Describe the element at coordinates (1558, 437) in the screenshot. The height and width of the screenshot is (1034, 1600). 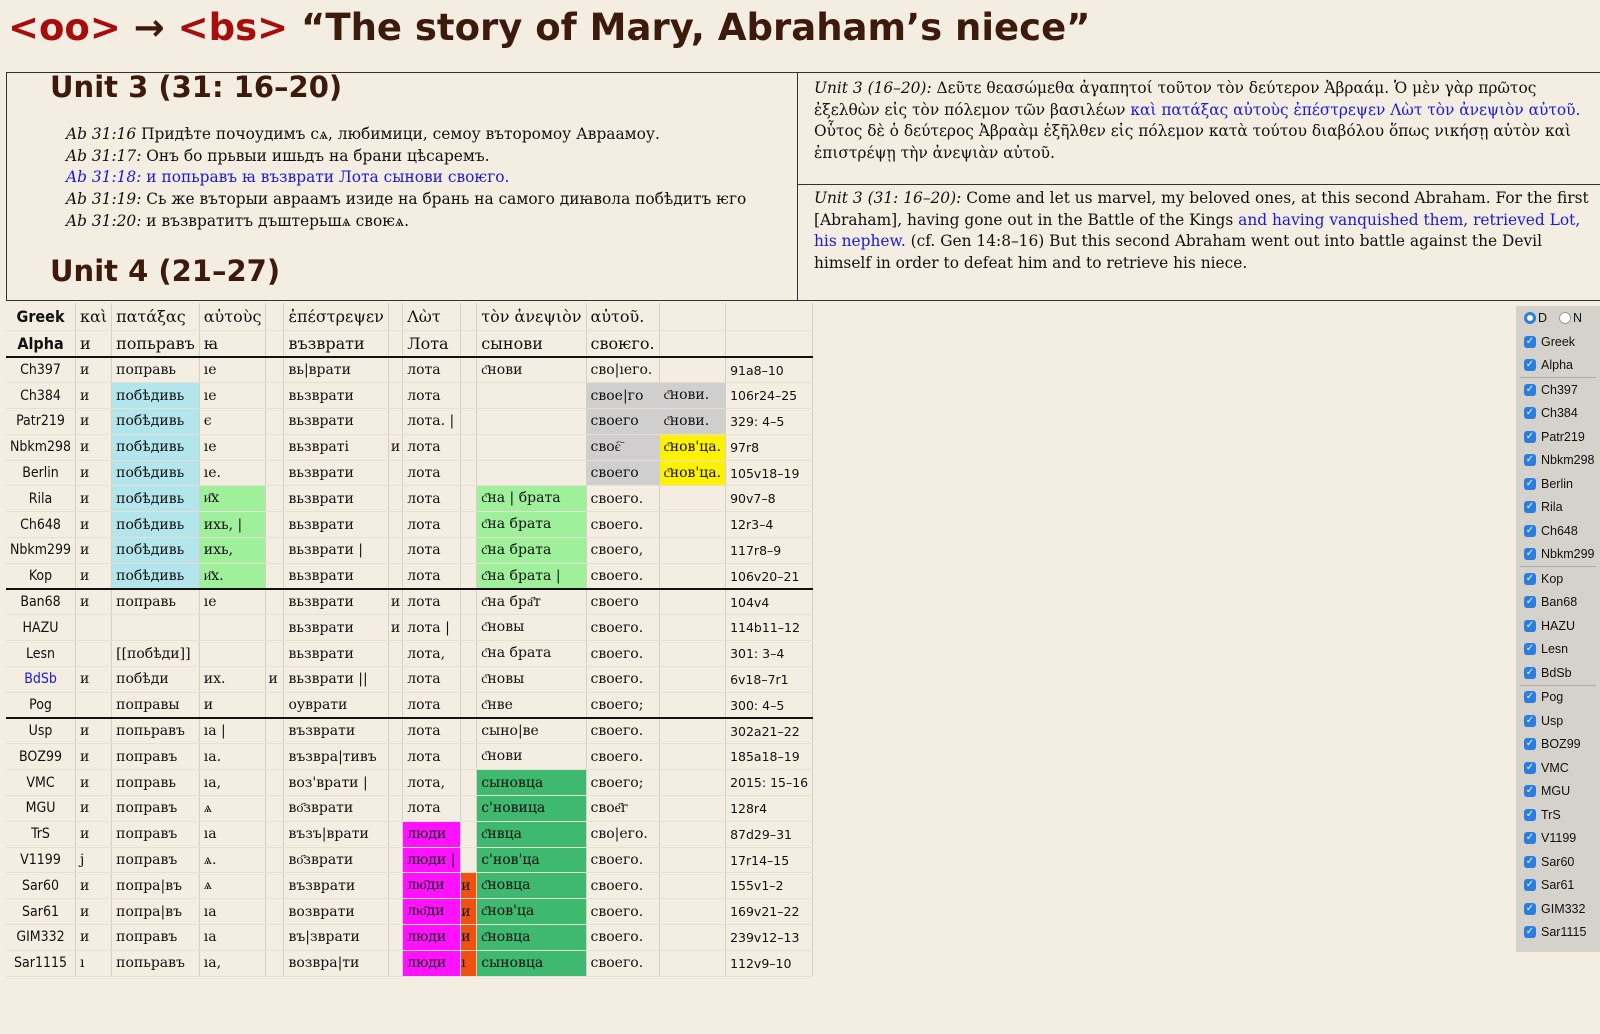
I see `witness-toggle: ✓ Patr219` at that location.